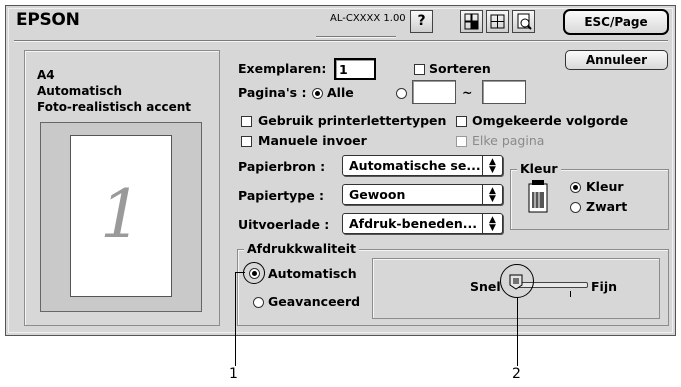  Describe the element at coordinates (312, 140) in the screenshot. I see `manual-feed-label: Manuele invoer` at that location.